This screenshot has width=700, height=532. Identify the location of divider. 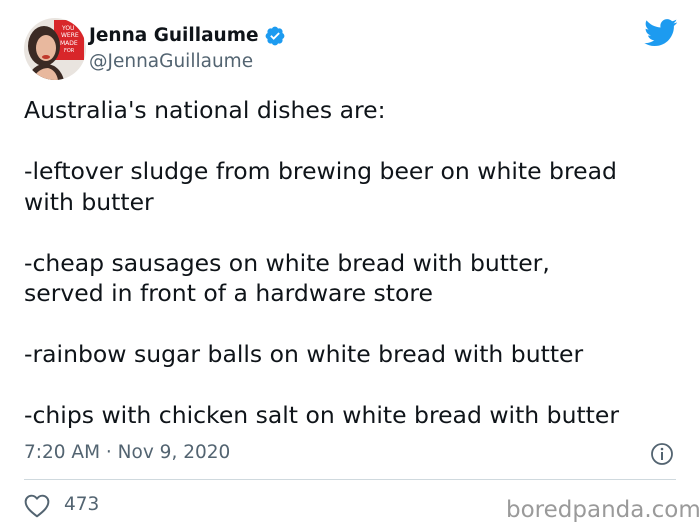
(350, 479).